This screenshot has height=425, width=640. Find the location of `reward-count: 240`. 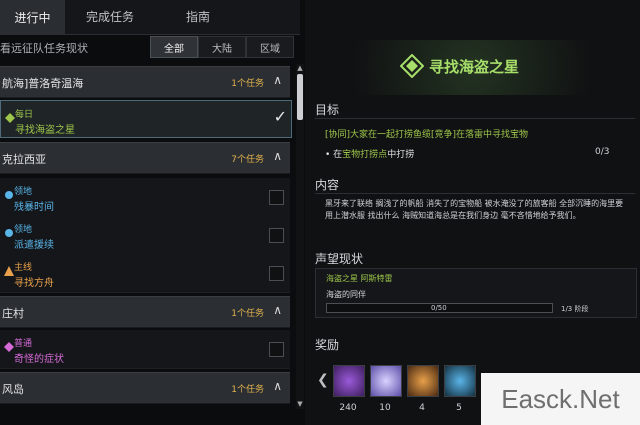

reward-count: 240 is located at coordinates (348, 408).